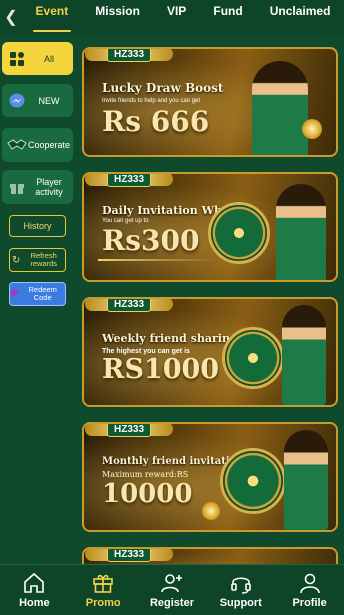  Describe the element at coordinates (42, 293) in the screenshot. I see `redeem-code-label: Redeem Code` at that location.